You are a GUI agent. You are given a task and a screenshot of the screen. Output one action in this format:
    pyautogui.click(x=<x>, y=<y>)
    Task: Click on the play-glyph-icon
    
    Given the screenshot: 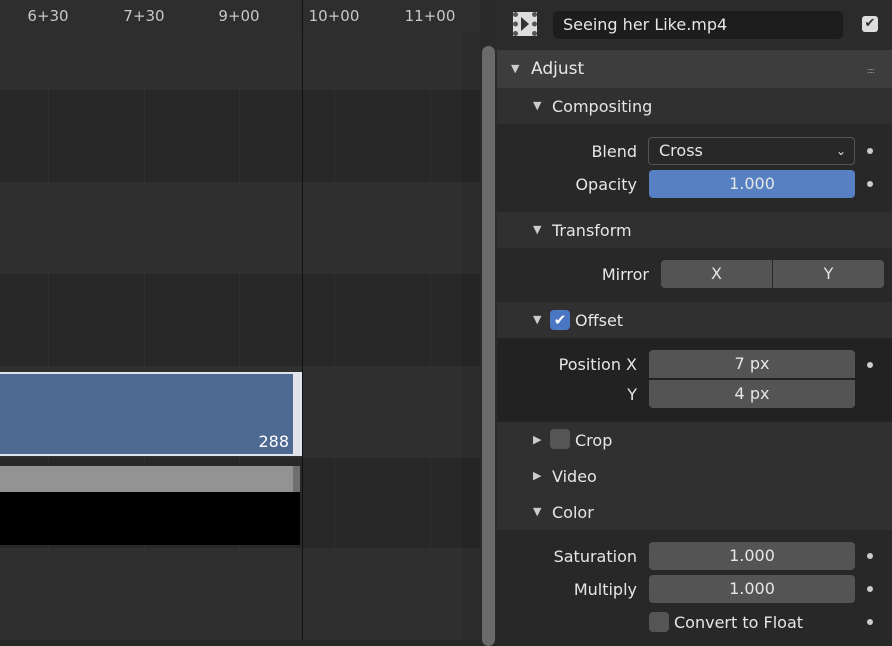 What is the action you would take?
    pyautogui.click(x=525, y=24)
    